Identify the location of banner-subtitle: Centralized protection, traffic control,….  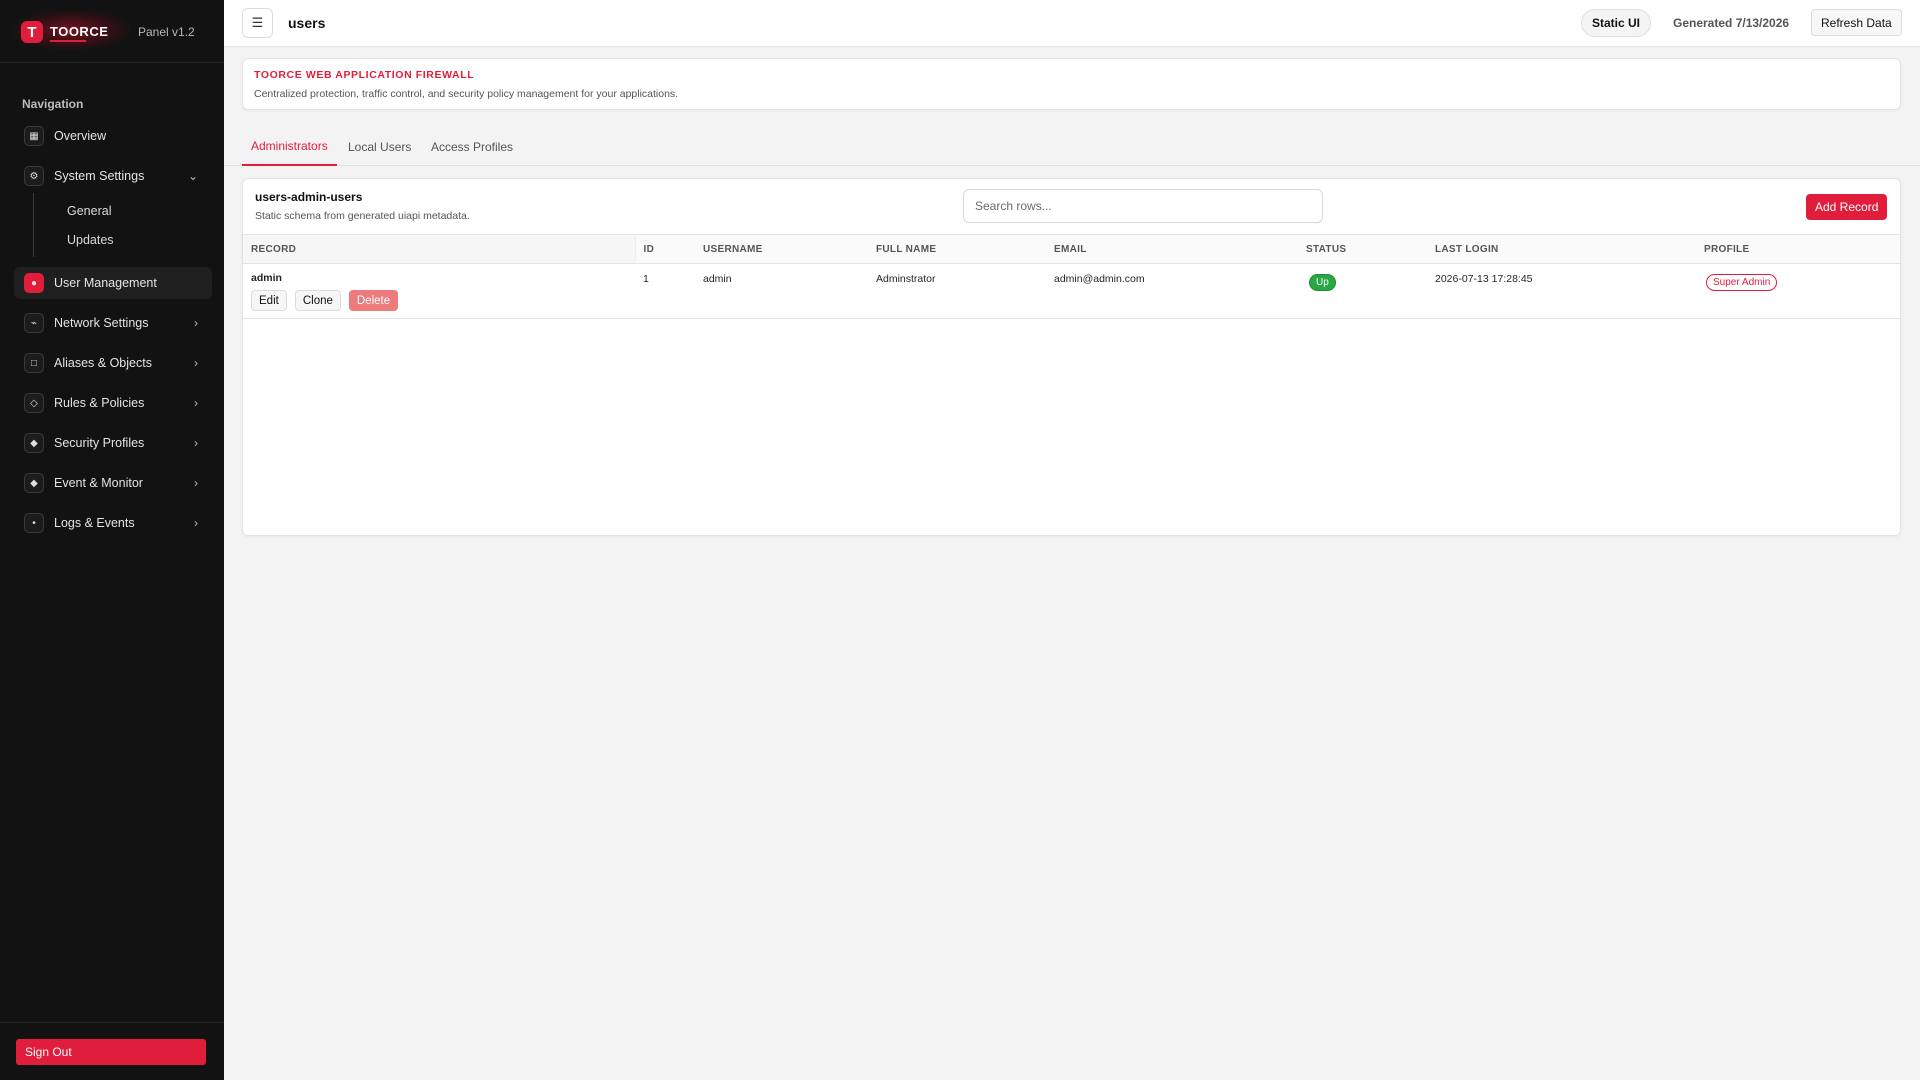
(466, 94).